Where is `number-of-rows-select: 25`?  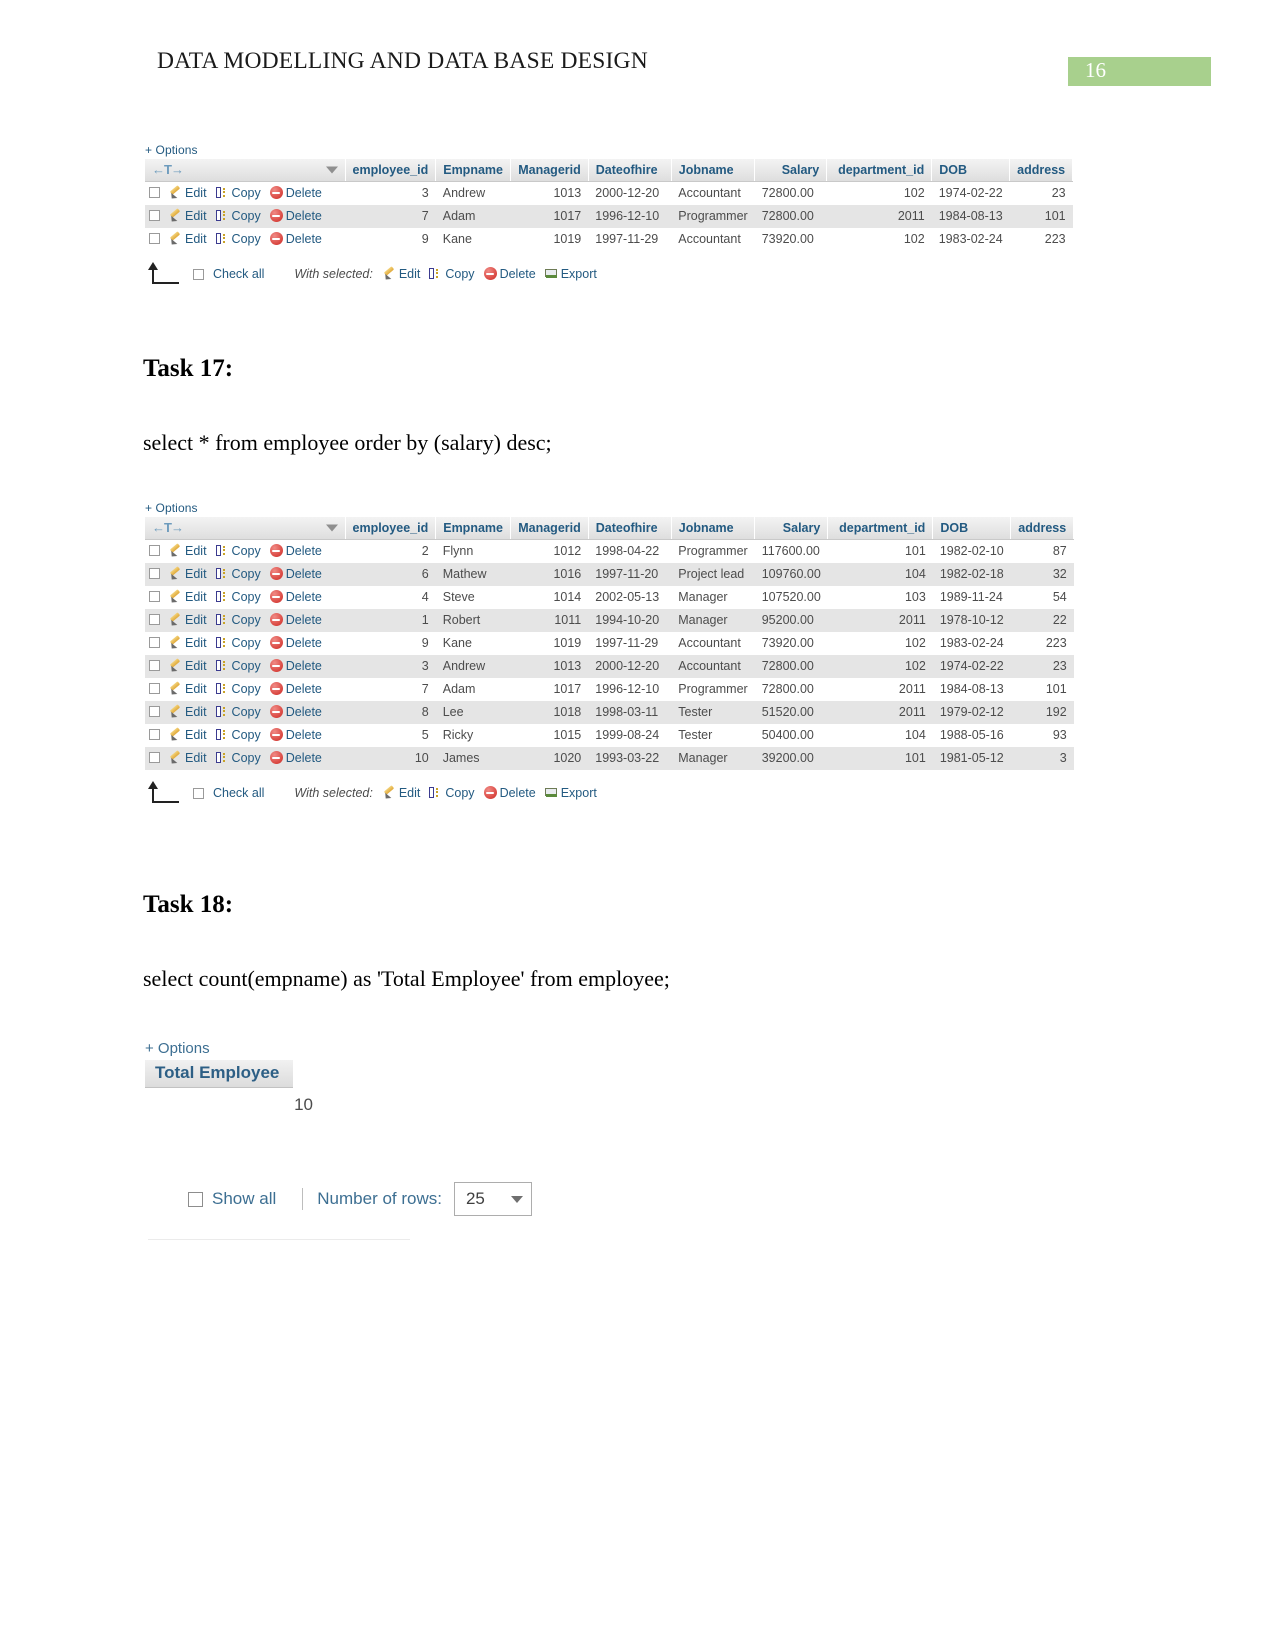
number-of-rows-select: 25 is located at coordinates (492, 1199).